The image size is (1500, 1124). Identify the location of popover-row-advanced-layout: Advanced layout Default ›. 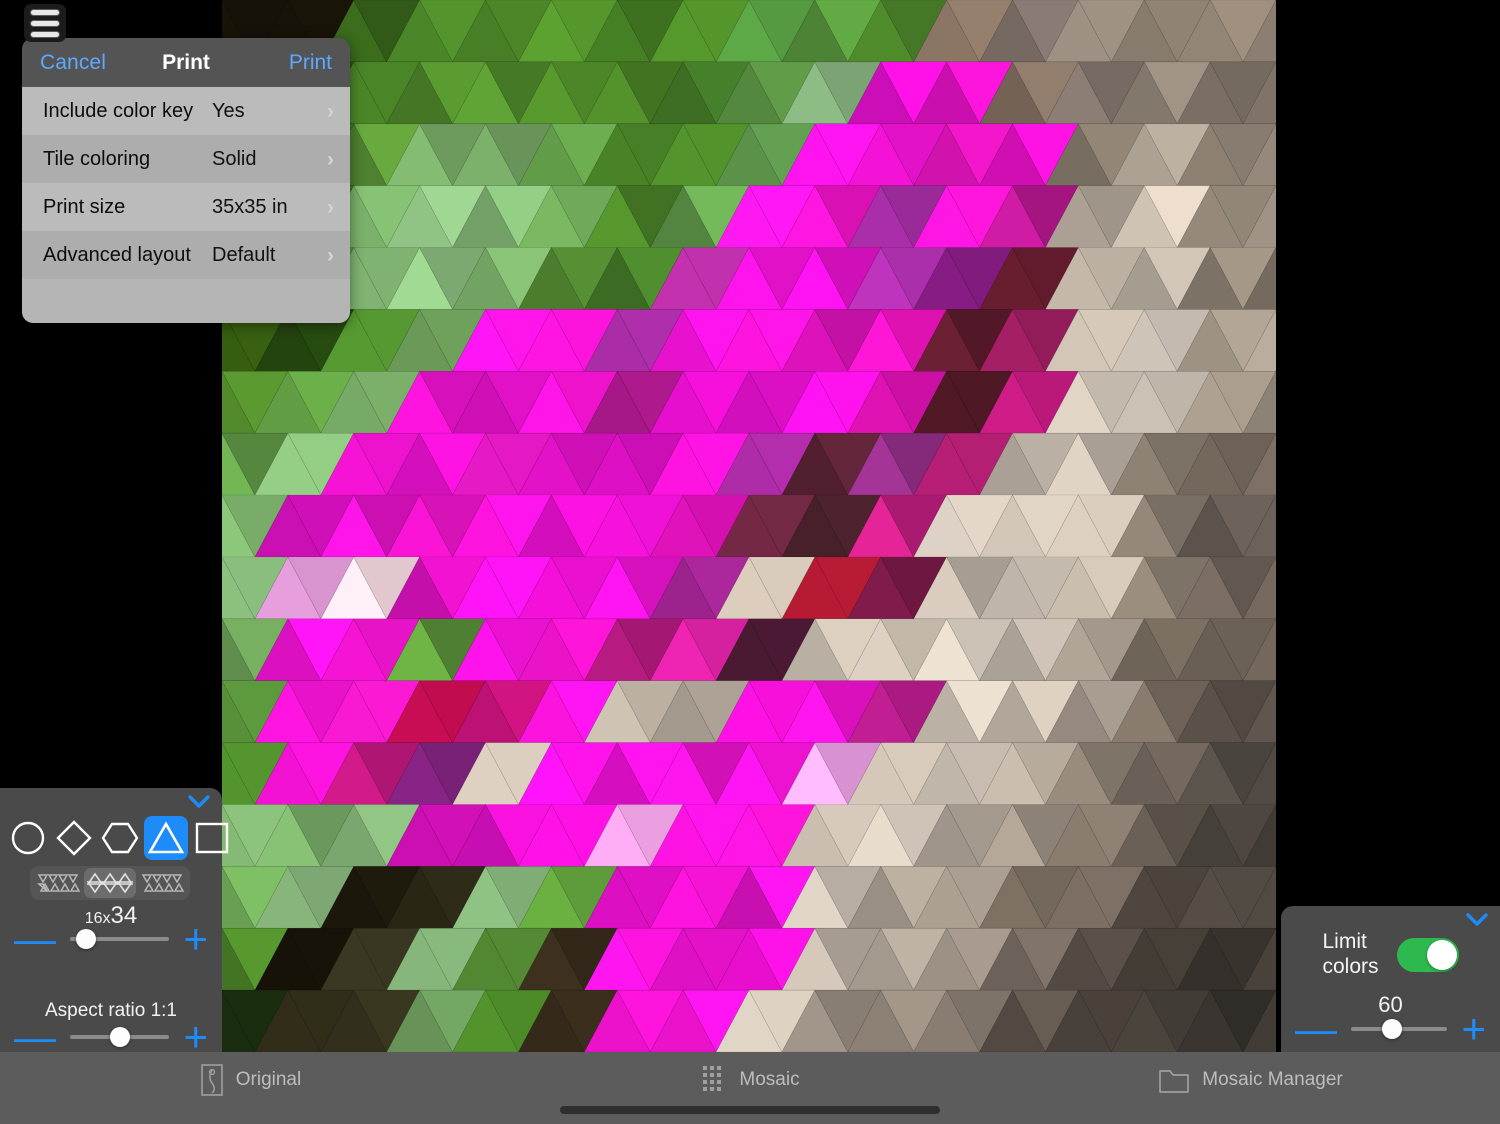
(186, 255).